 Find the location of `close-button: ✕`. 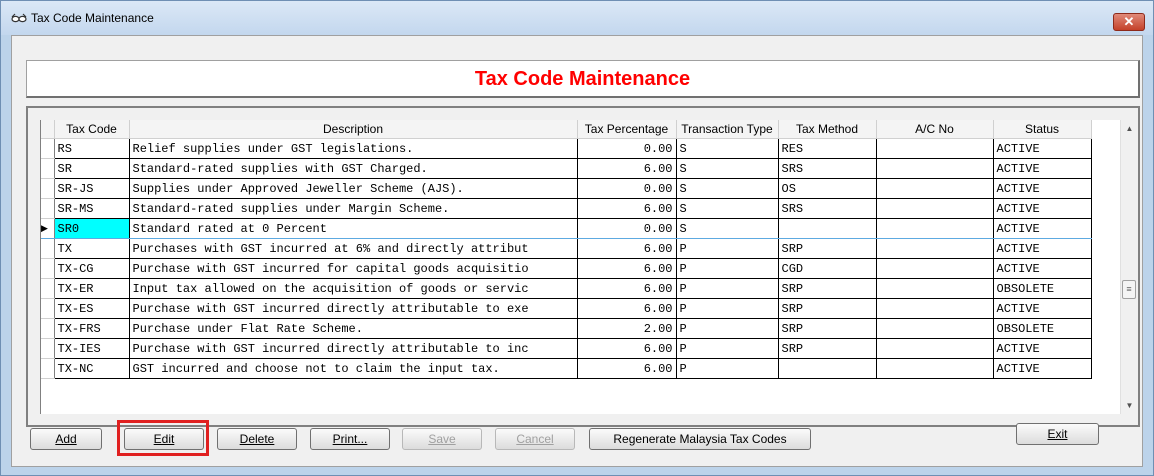

close-button: ✕ is located at coordinates (1129, 22).